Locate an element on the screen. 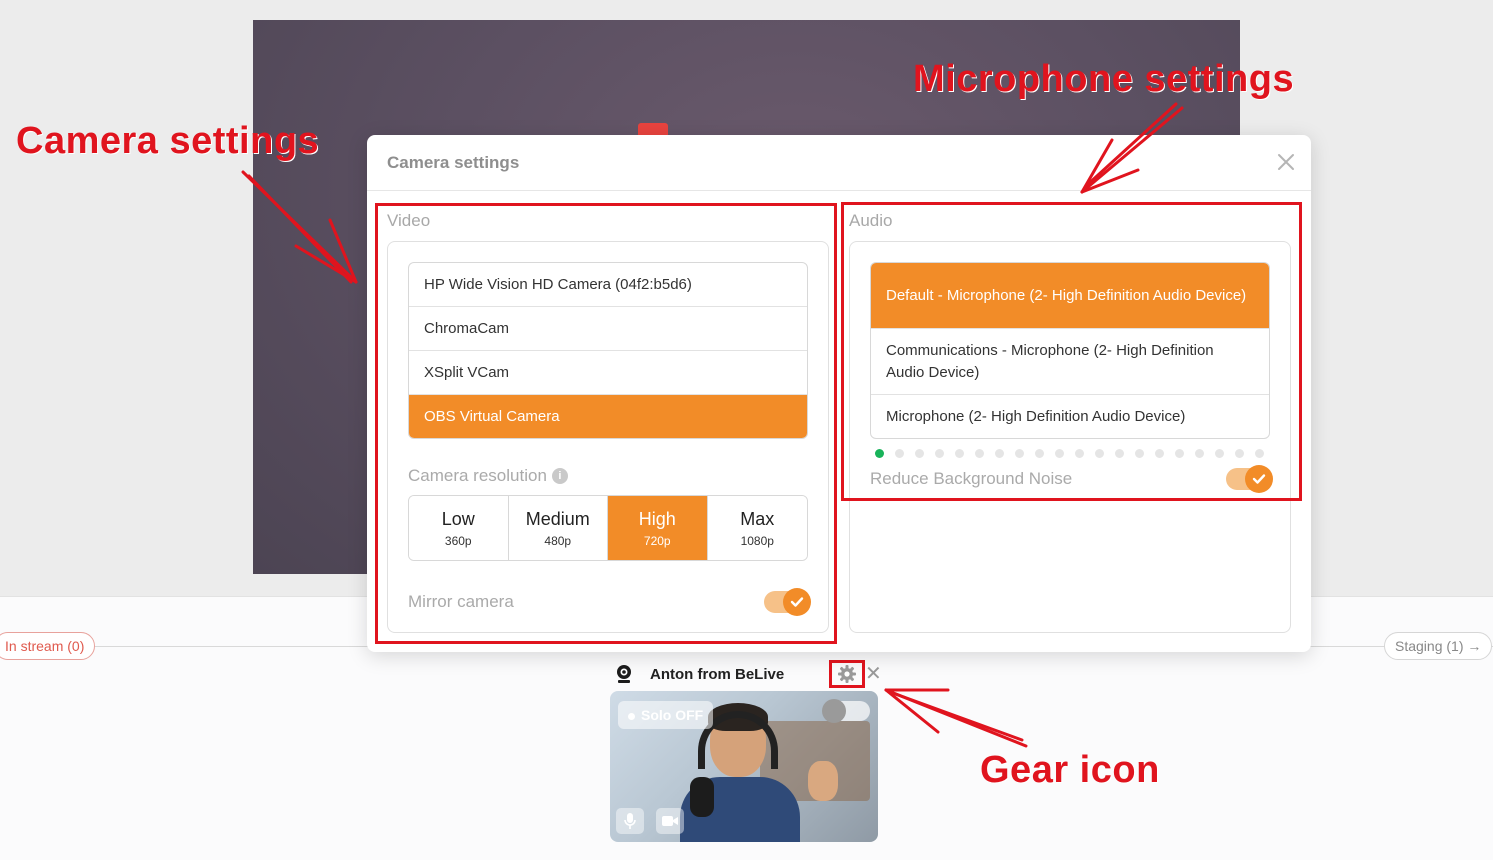 The width and height of the screenshot is (1493, 860). close-icon is located at coordinates (1286, 162).